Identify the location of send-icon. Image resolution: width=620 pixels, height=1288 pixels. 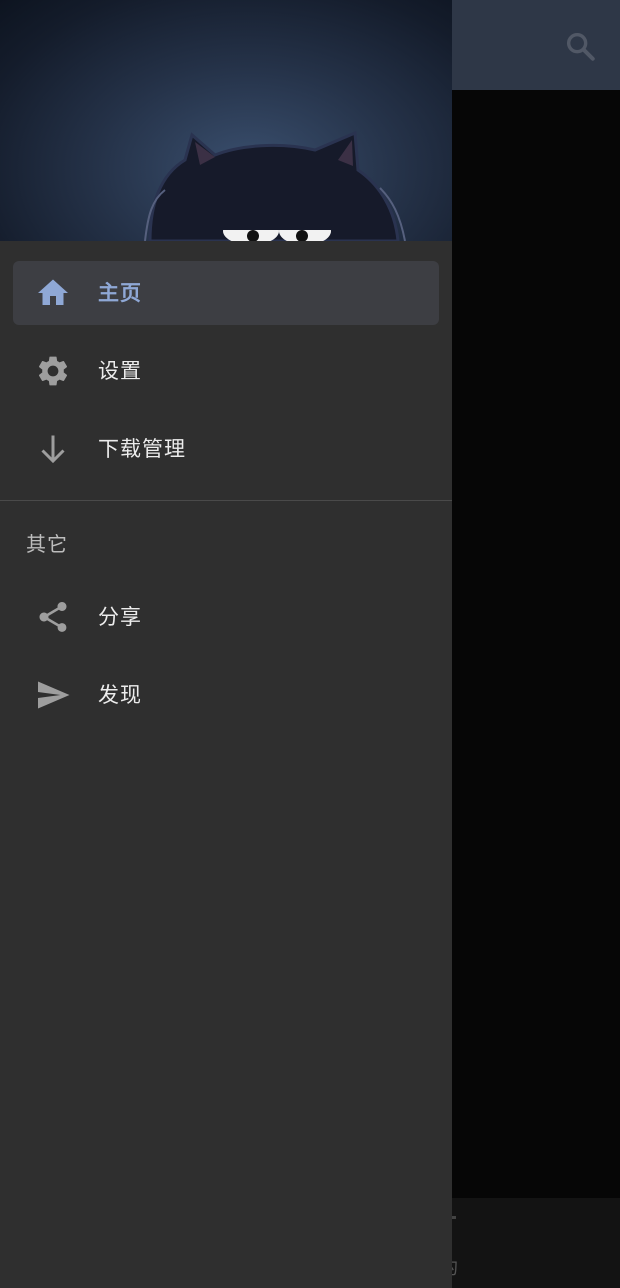
(53, 695).